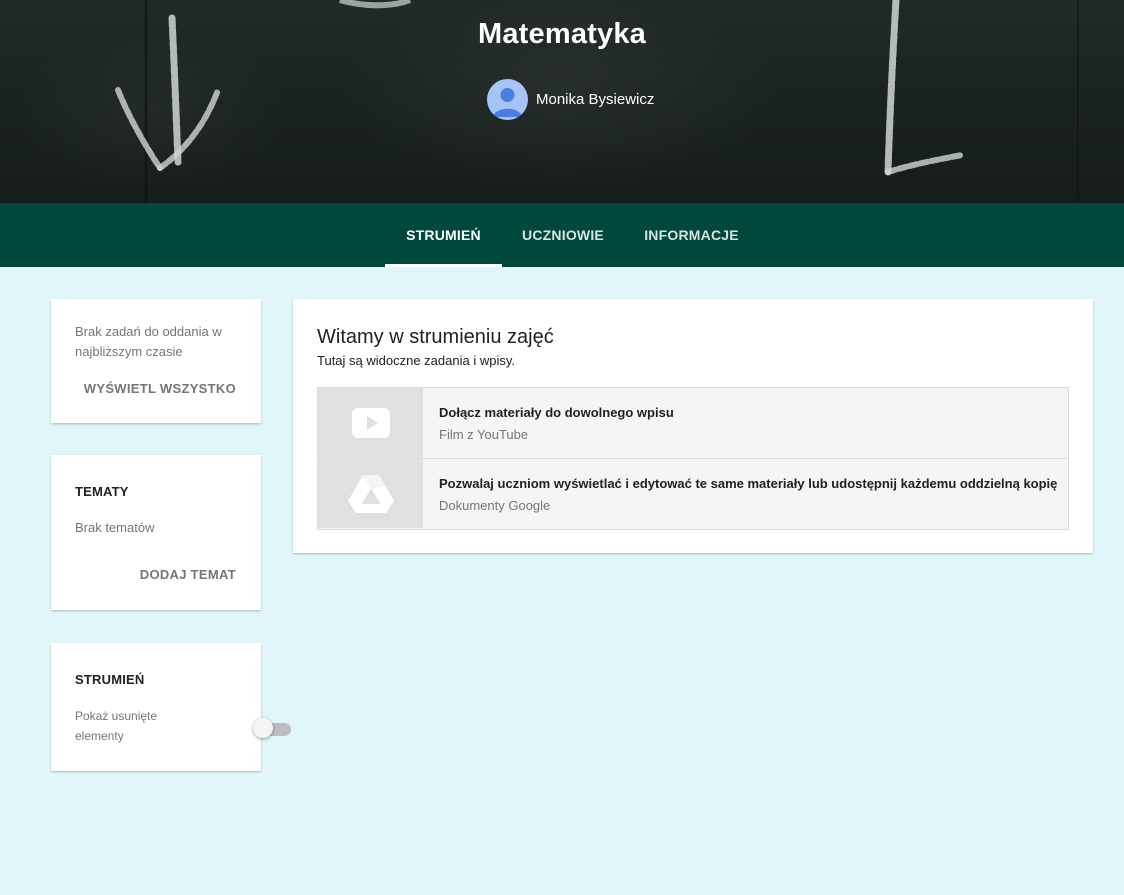  I want to click on show-deleted-toggle, so click(272, 728).